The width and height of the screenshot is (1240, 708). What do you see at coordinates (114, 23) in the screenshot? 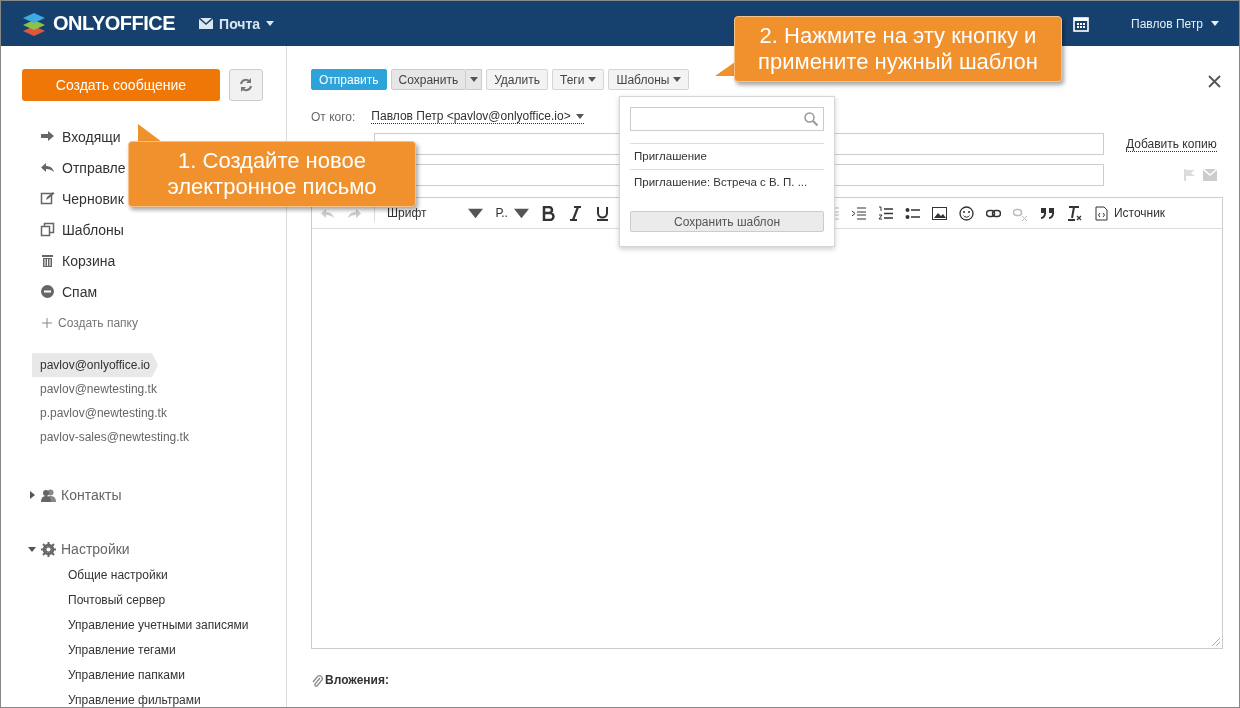
I see `logo-text: ONLYOFFICE` at bounding box center [114, 23].